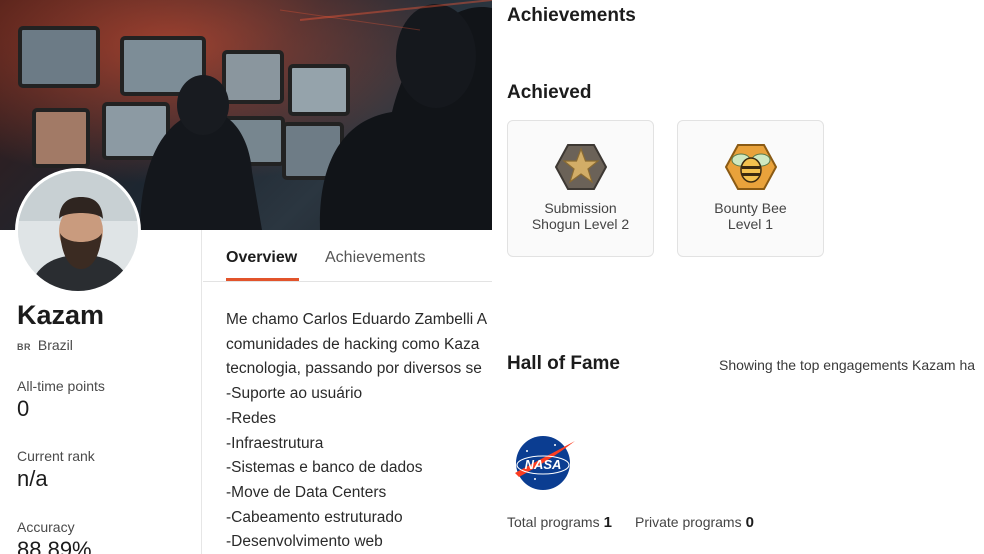 The image size is (984, 554). I want to click on stat-label-rank: Current rank, so click(56, 456).